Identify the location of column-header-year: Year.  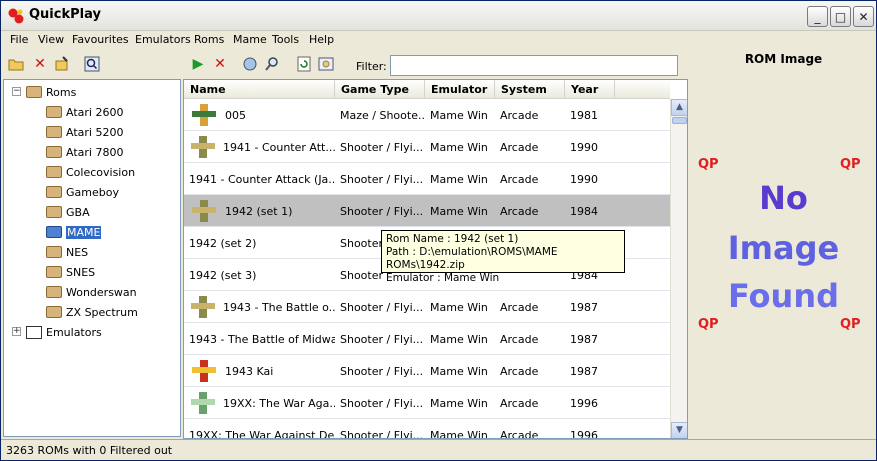
(590, 89).